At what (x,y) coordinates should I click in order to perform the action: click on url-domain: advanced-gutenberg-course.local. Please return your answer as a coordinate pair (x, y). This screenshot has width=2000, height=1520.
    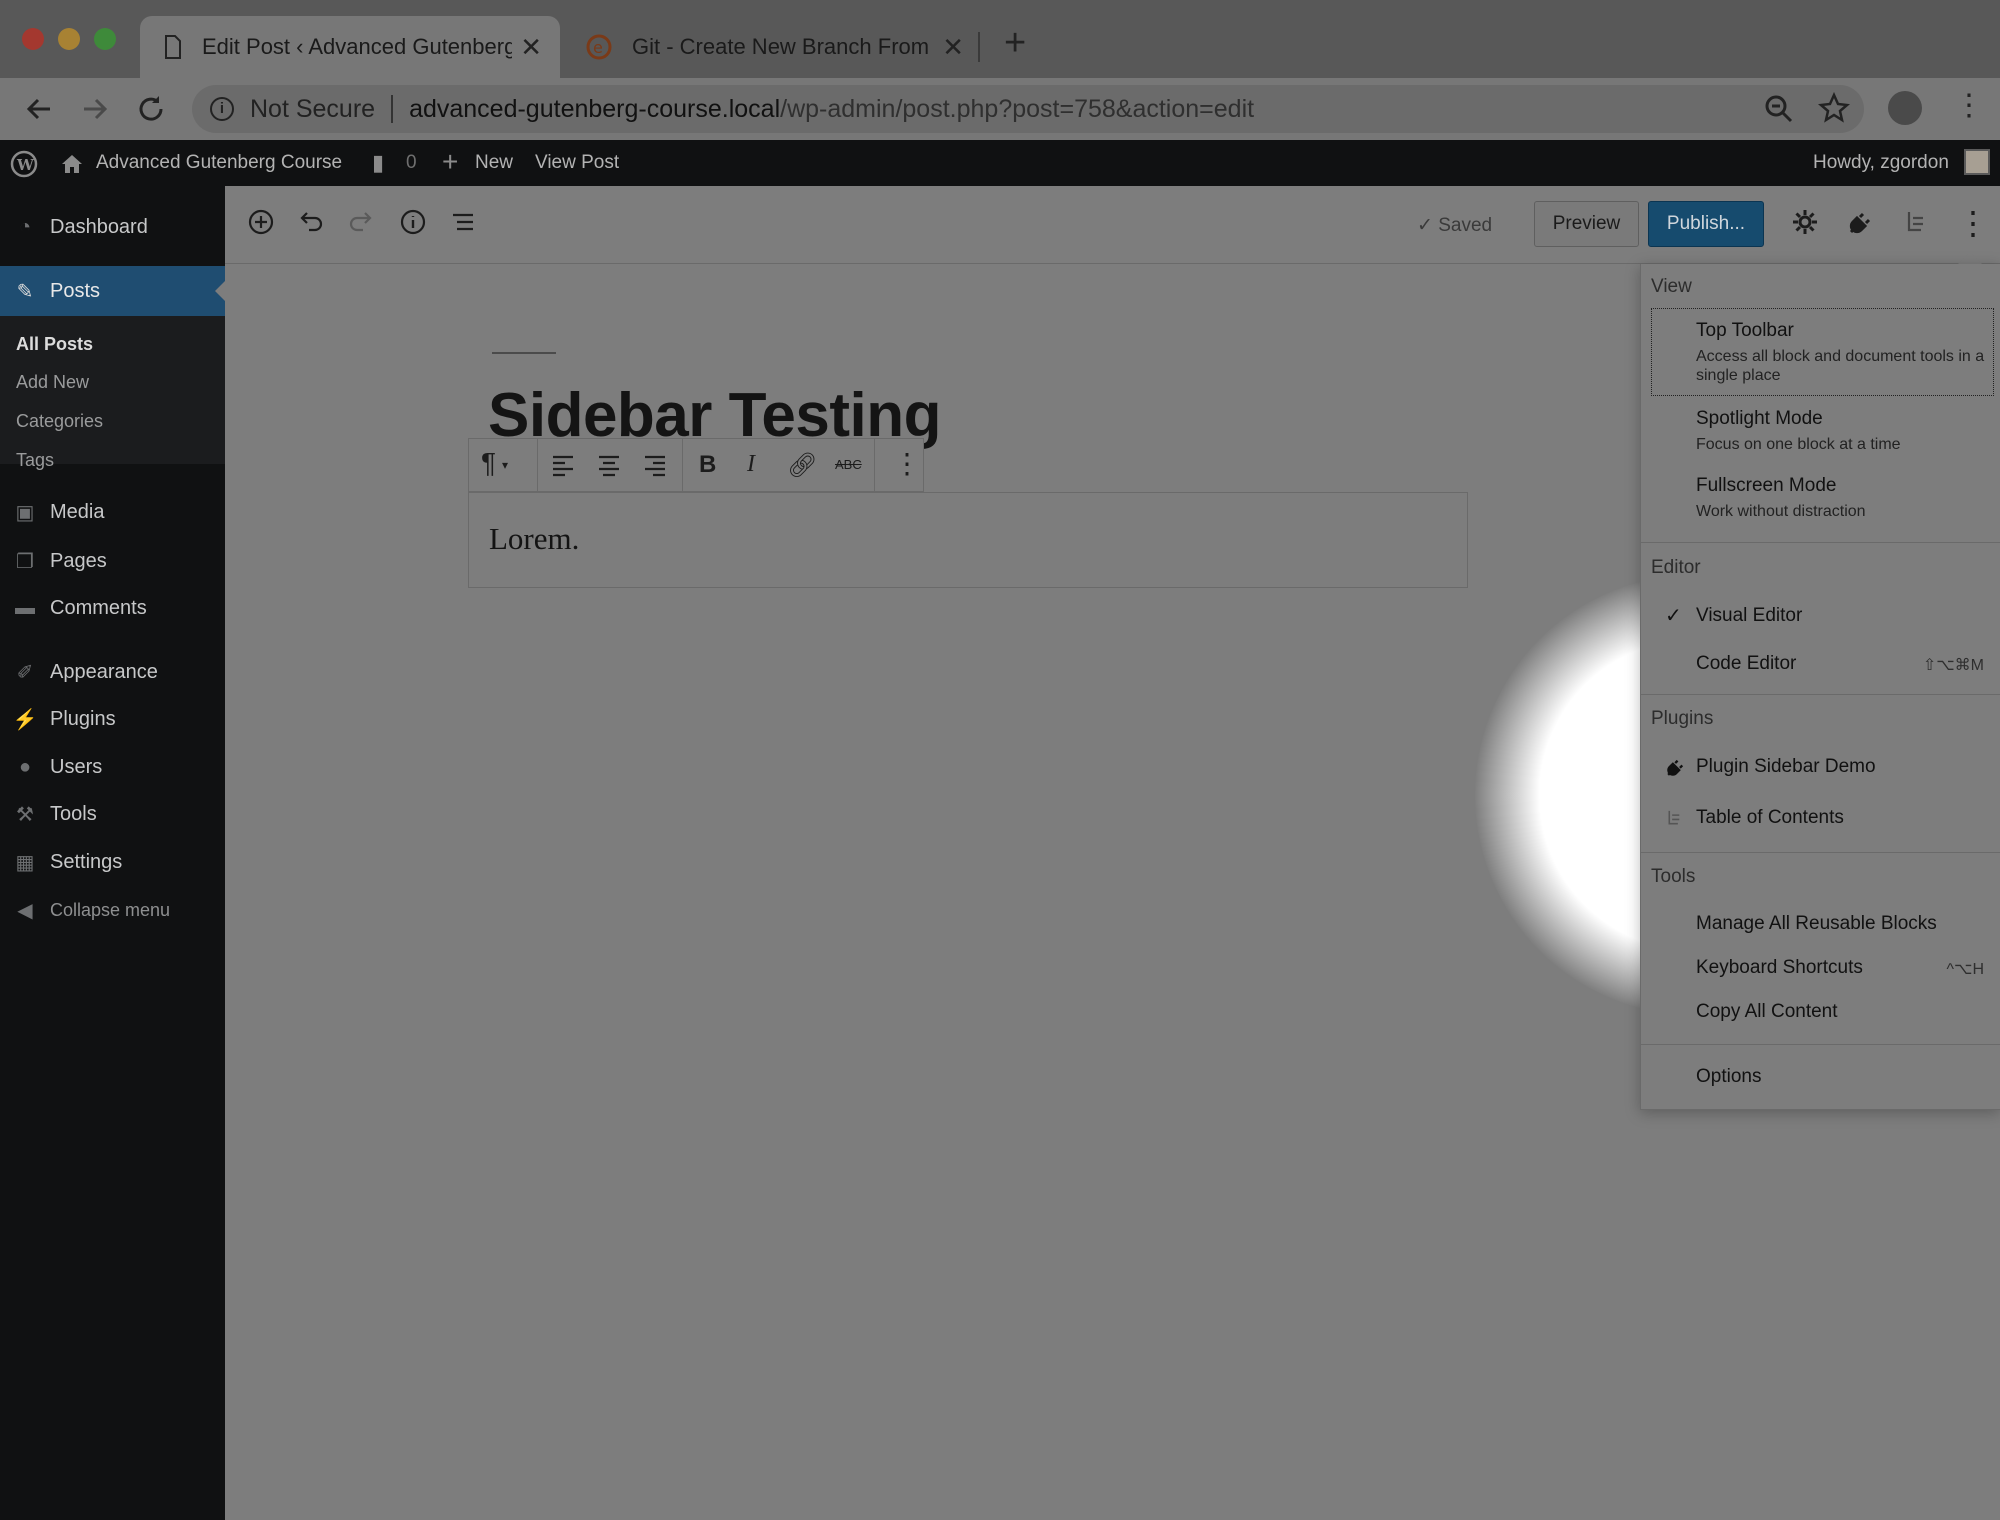
    Looking at the image, I should click on (595, 108).